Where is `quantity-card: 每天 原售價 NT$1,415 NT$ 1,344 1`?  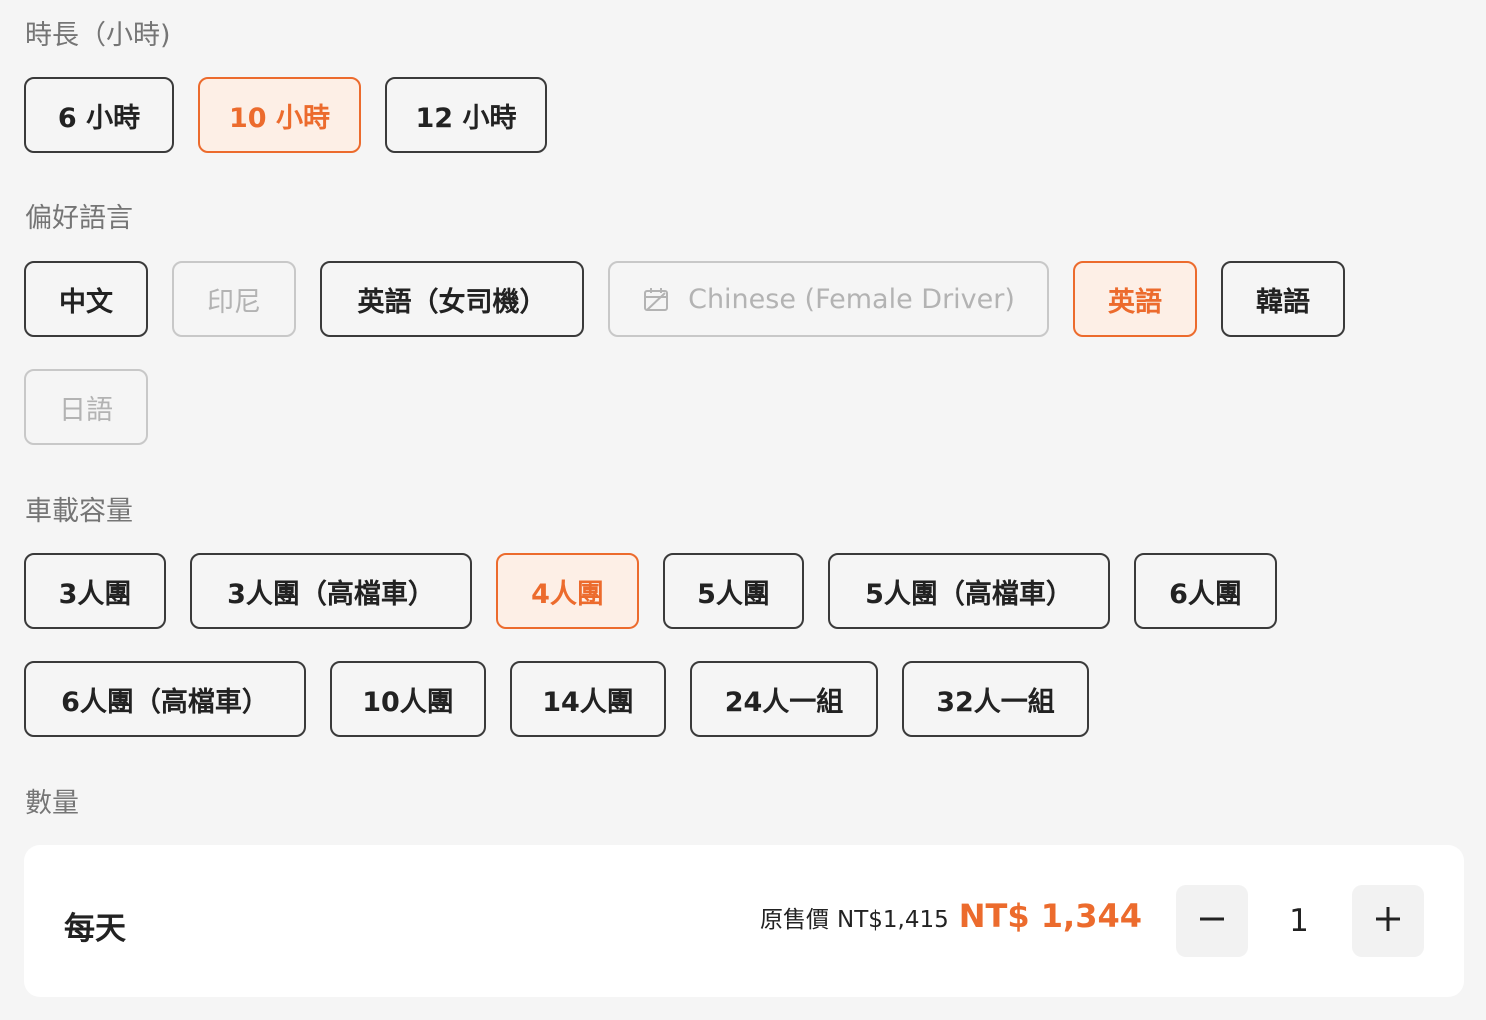 quantity-card: 每天 原售價 NT$1,415 NT$ 1,344 1 is located at coordinates (744, 921).